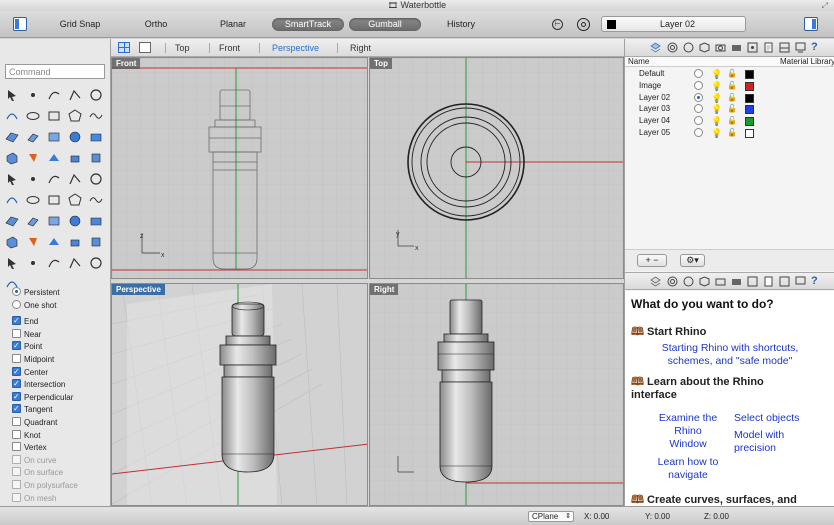  I want to click on navigate-link-2: navigate, so click(688, 475).